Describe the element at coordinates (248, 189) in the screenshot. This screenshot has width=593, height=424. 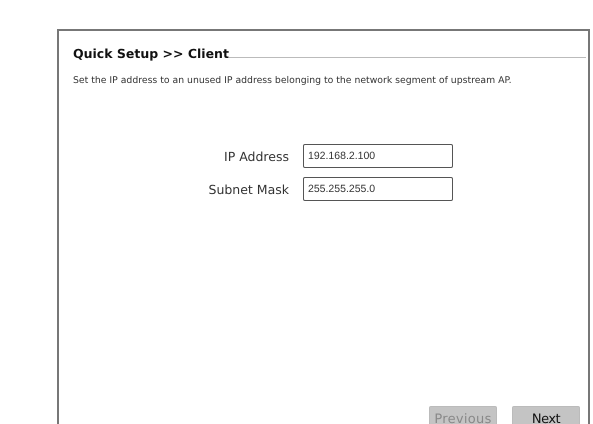
I see `field-label: Subnet Mask` at that location.